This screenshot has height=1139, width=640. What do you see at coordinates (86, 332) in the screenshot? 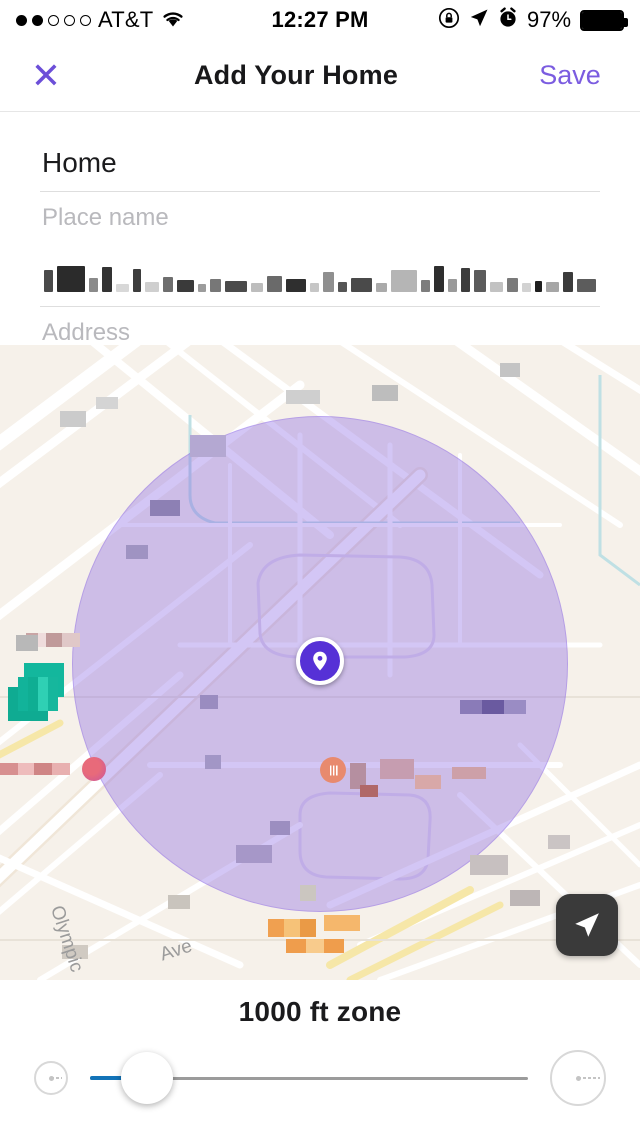
I see `address-label: Address` at bounding box center [86, 332].